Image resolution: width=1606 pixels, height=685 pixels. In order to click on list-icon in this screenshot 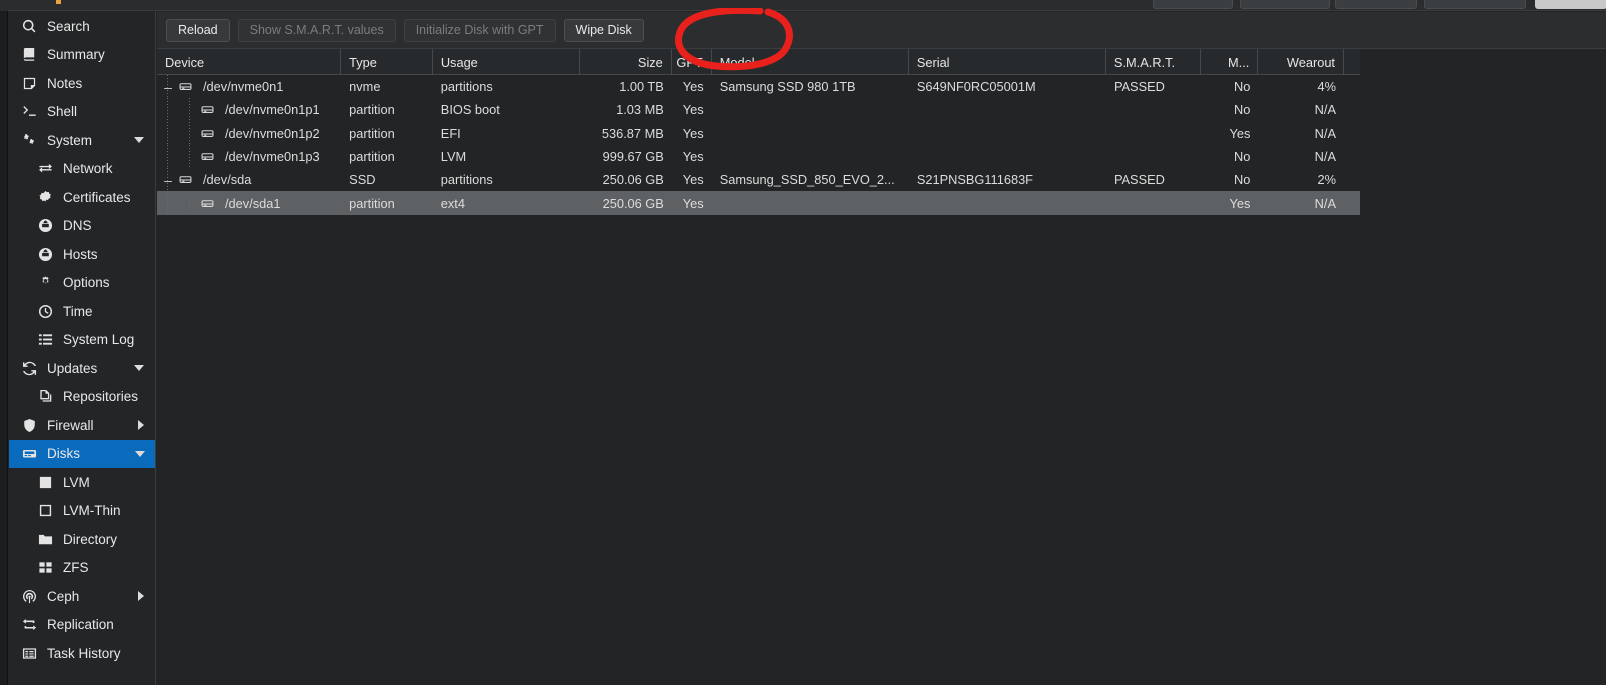, I will do `click(45, 340)`.